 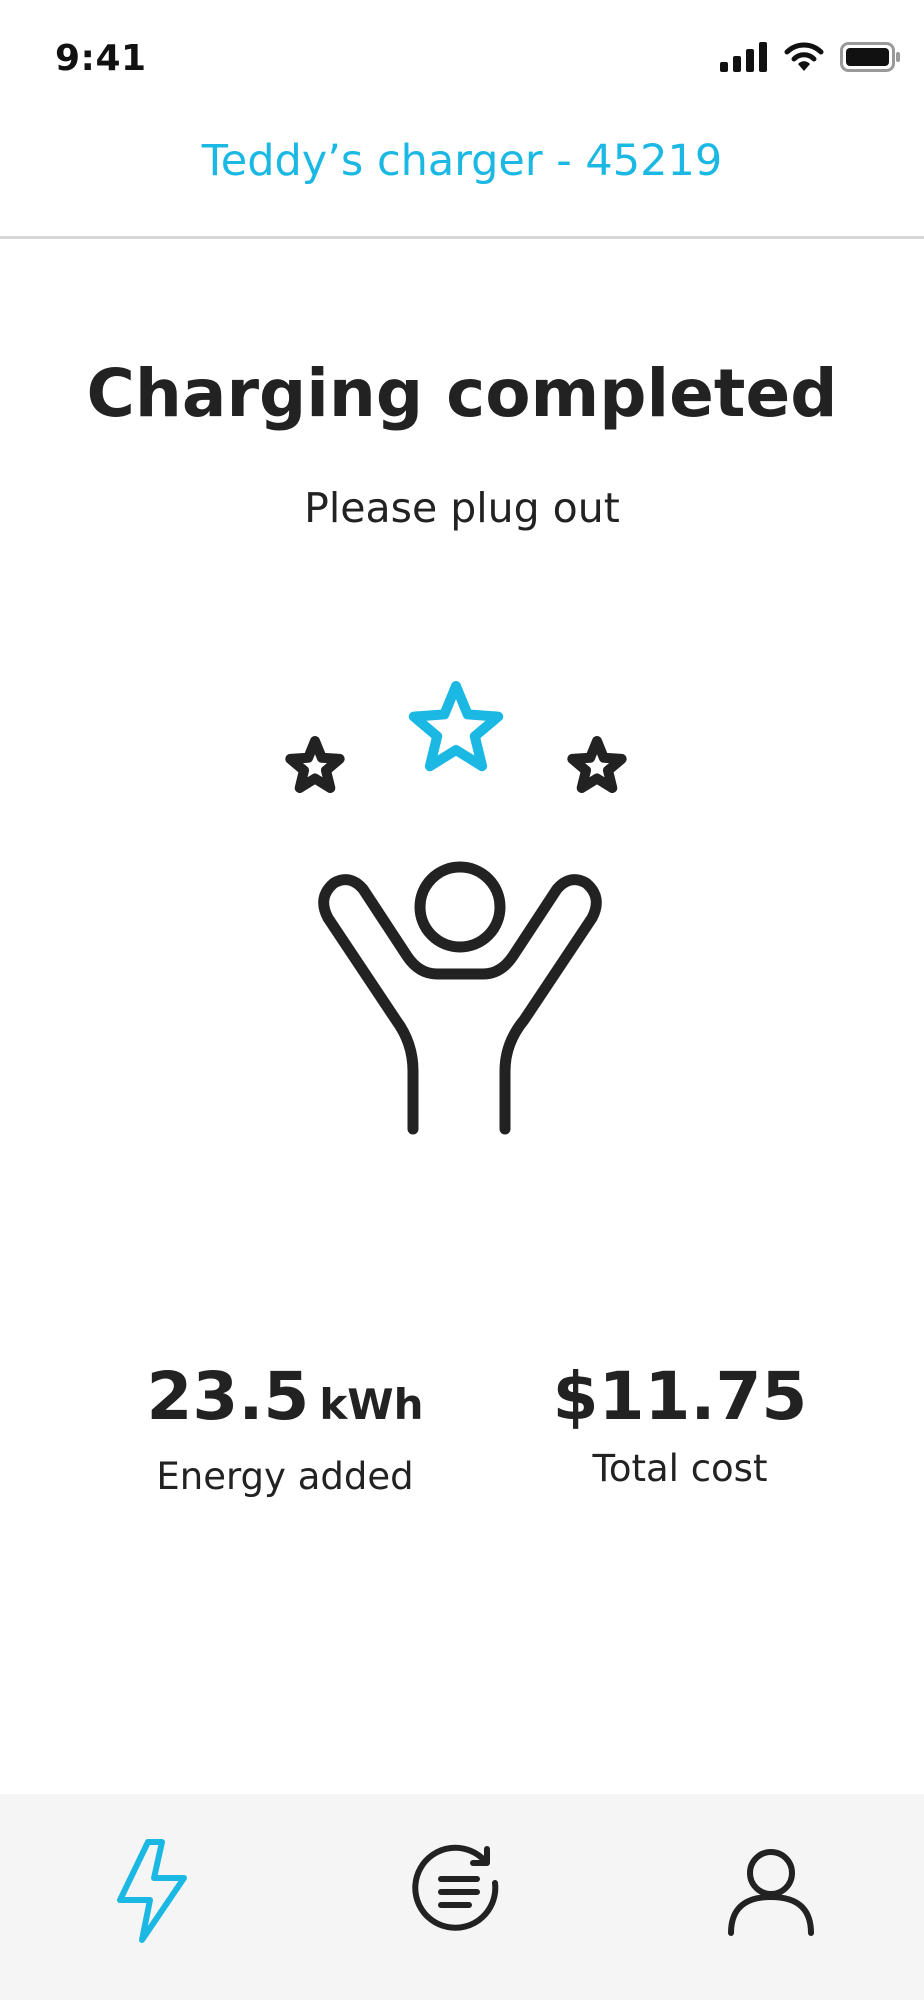 What do you see at coordinates (680, 1468) in the screenshot?
I see `cost-label: Total cost` at bounding box center [680, 1468].